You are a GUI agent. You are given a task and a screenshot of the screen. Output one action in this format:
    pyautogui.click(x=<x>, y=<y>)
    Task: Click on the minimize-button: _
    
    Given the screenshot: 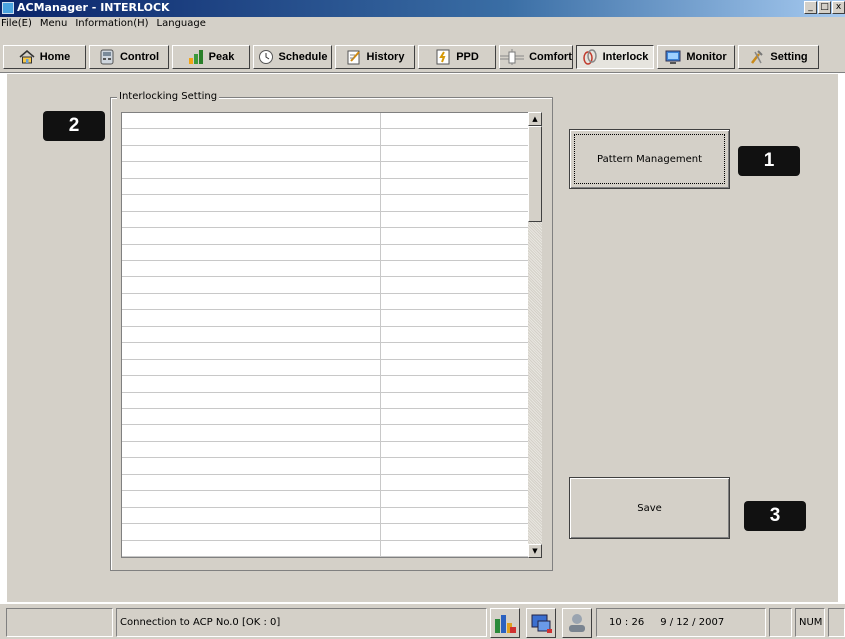 What is the action you would take?
    pyautogui.click(x=810, y=7)
    